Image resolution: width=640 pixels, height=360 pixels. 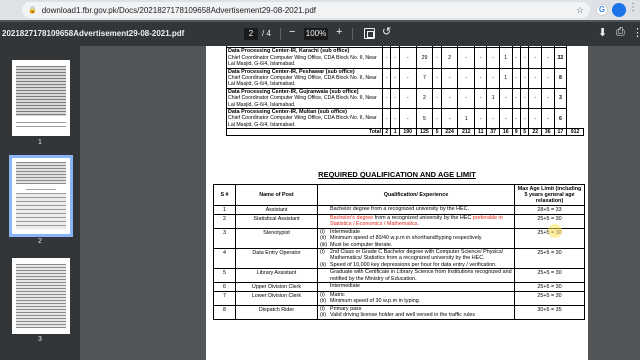 What do you see at coordinates (266, 33) in the screenshot?
I see `page-total: / 4` at bounding box center [266, 33].